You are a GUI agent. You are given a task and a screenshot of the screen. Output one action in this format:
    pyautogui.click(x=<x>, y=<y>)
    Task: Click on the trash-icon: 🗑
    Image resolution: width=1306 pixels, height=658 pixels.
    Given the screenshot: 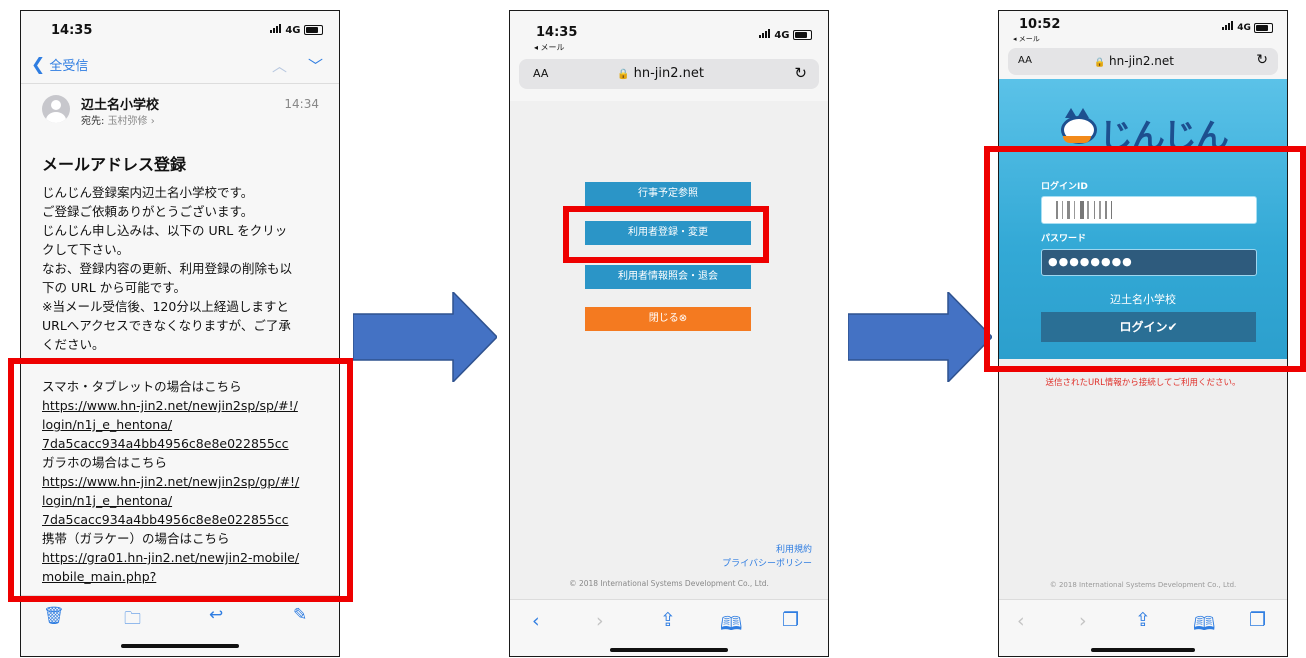 What is the action you would take?
    pyautogui.click(x=54, y=616)
    